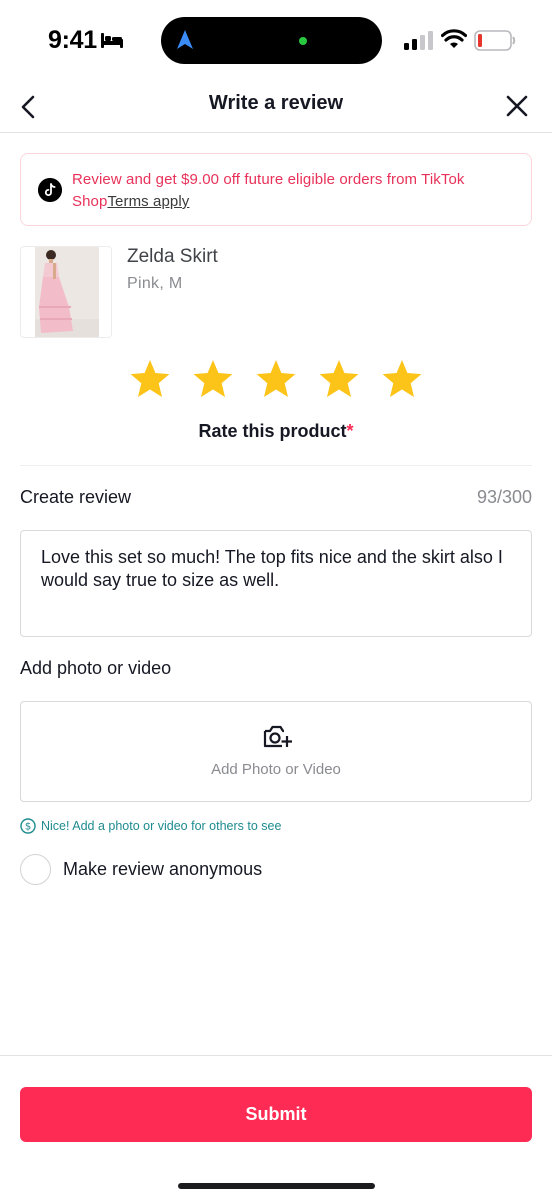 The height and width of the screenshot is (1200, 552). I want to click on add-photo-video-button: Add Photo or Video, so click(276, 751).